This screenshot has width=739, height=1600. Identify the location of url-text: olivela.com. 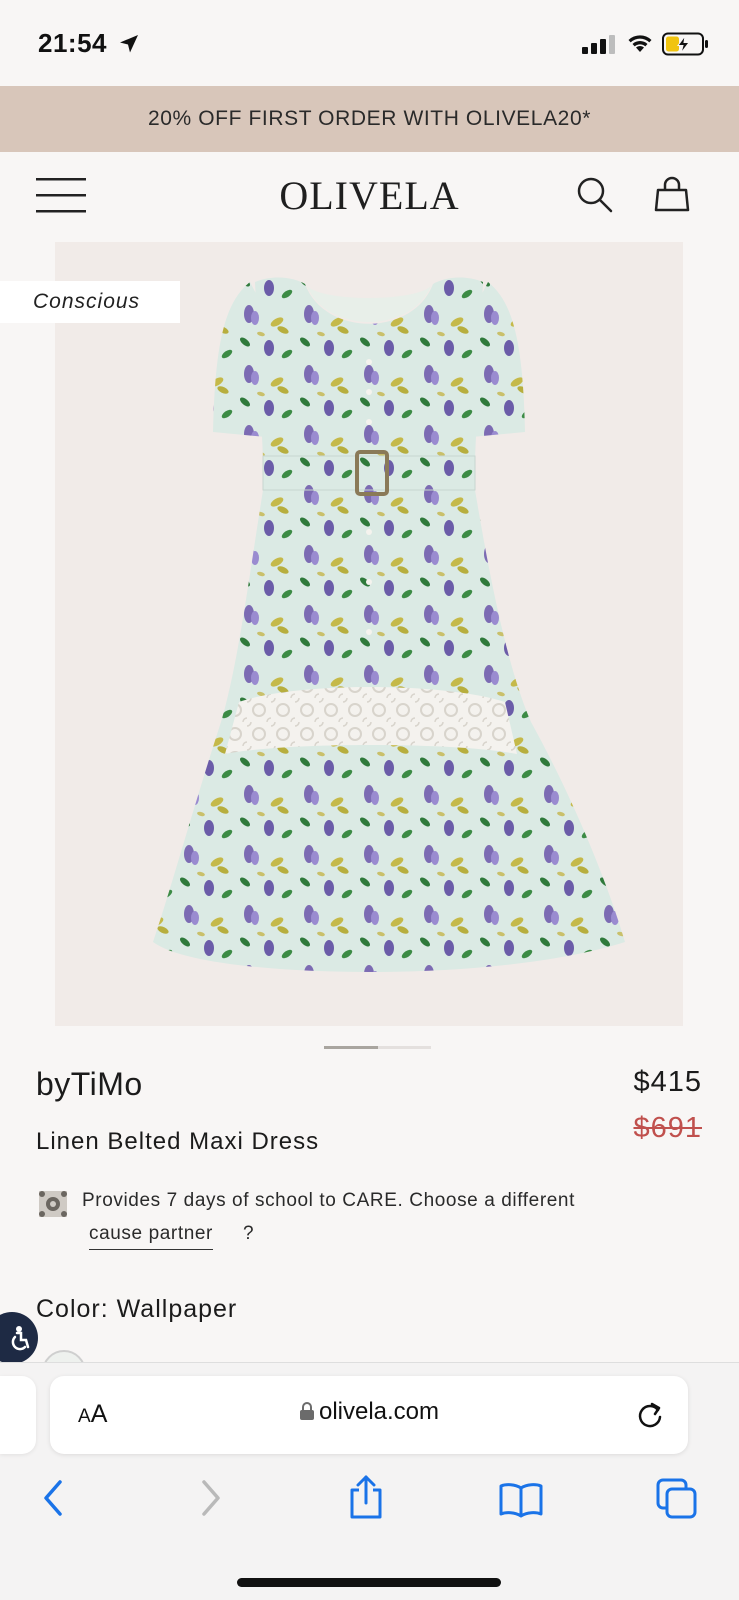
(379, 1411).